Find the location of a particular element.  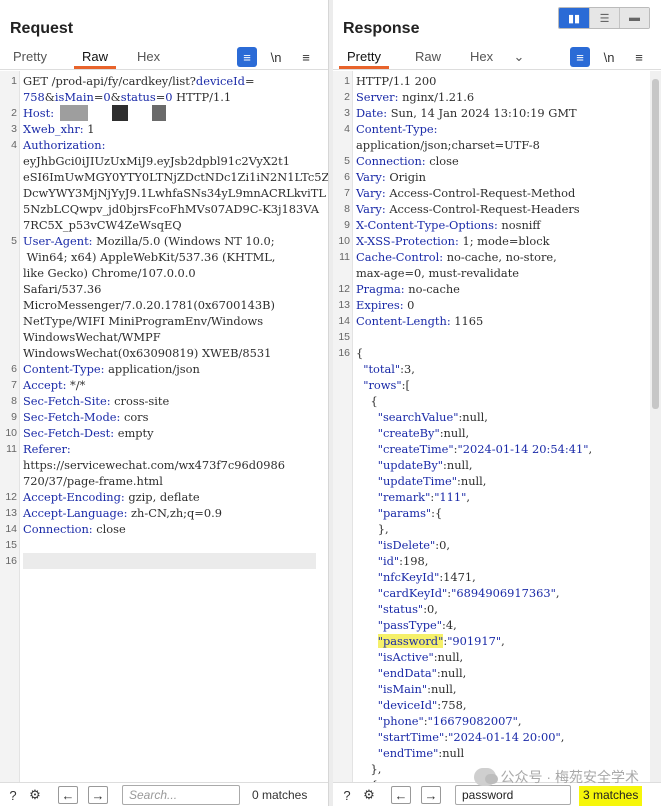

code-token: "searchValue" is located at coordinates (407, 417).